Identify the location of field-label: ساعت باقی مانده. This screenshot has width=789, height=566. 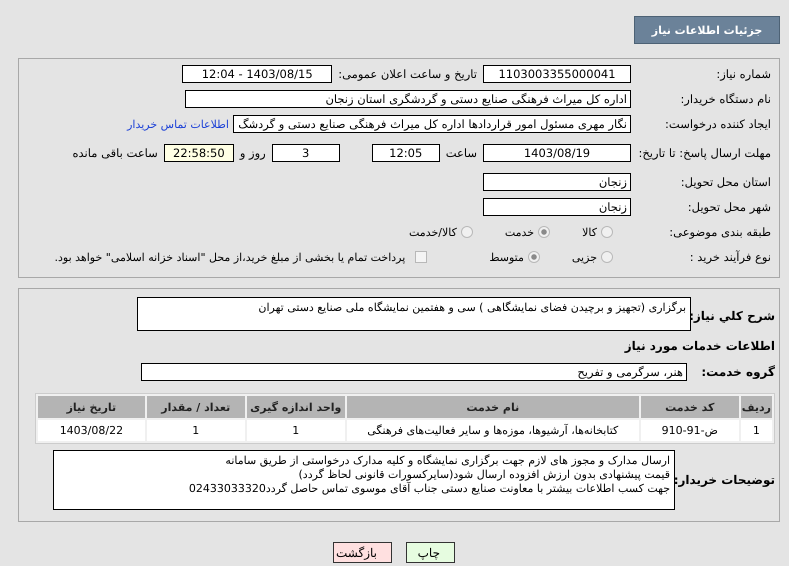
(115, 153).